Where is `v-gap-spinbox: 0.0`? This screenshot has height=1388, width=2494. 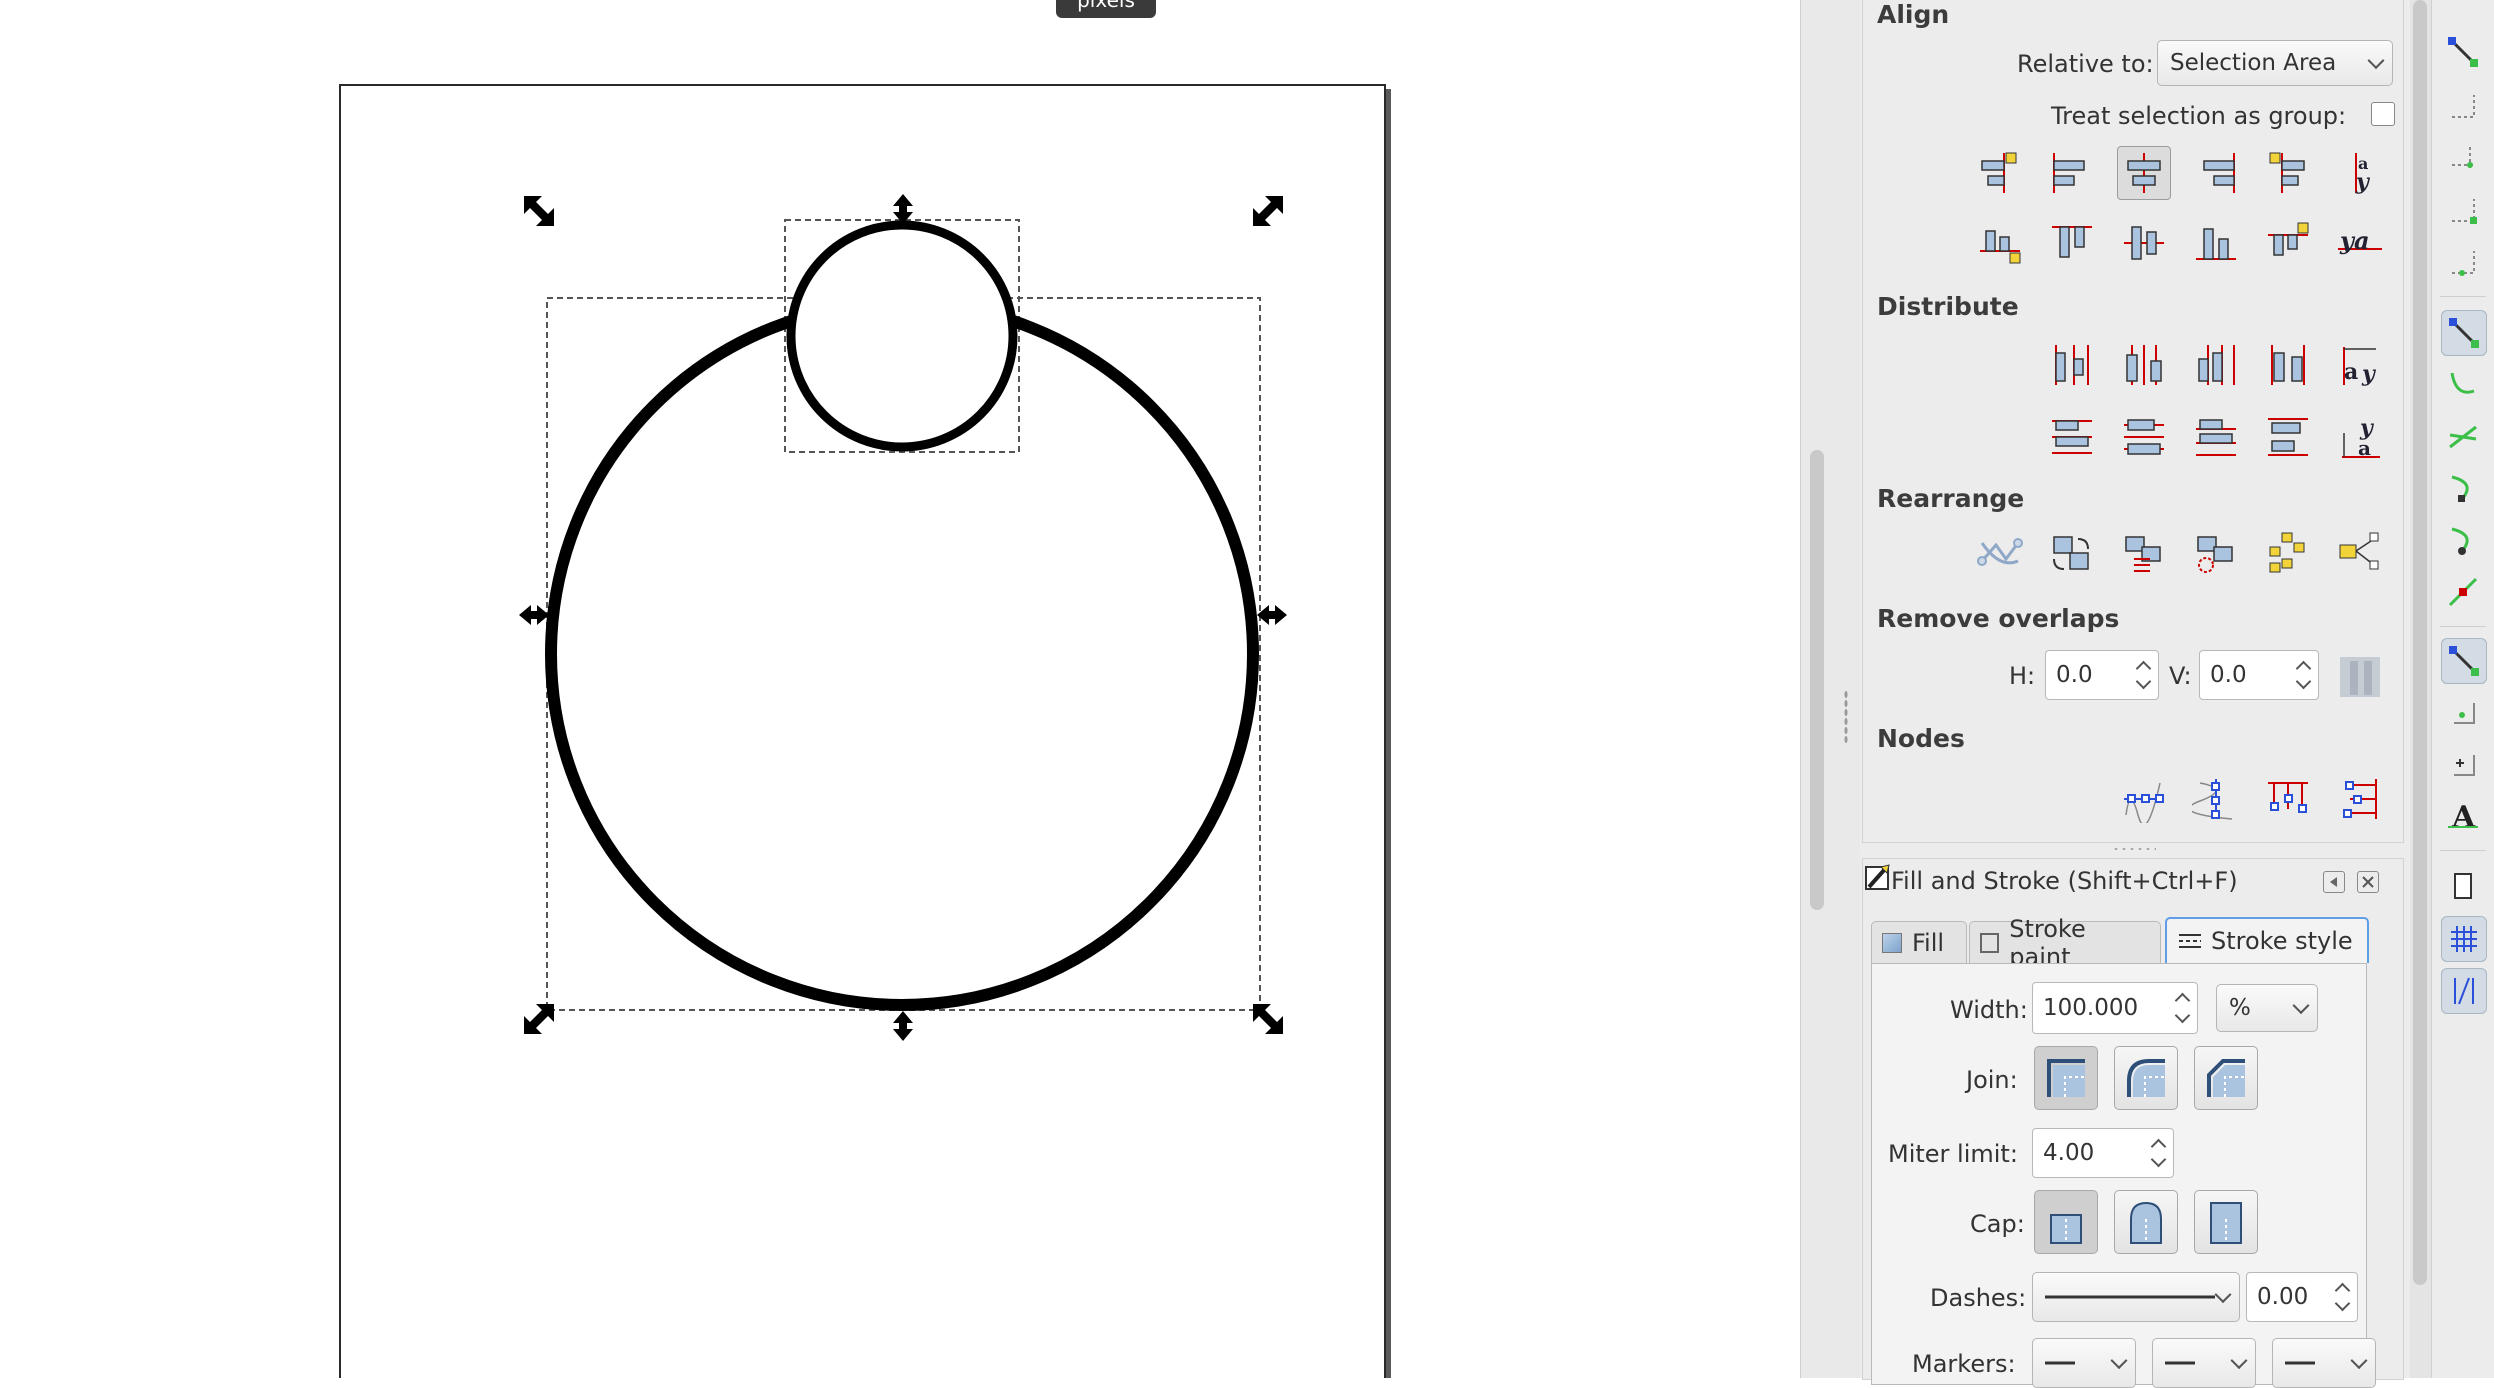 v-gap-spinbox: 0.0 is located at coordinates (2259, 675).